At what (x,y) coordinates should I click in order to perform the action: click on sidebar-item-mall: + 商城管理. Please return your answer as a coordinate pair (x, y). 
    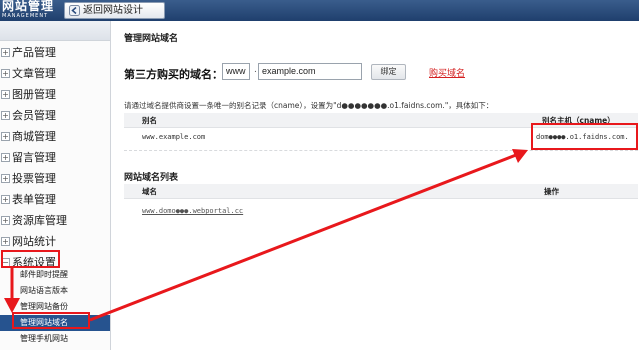
    Looking at the image, I should click on (55, 136).